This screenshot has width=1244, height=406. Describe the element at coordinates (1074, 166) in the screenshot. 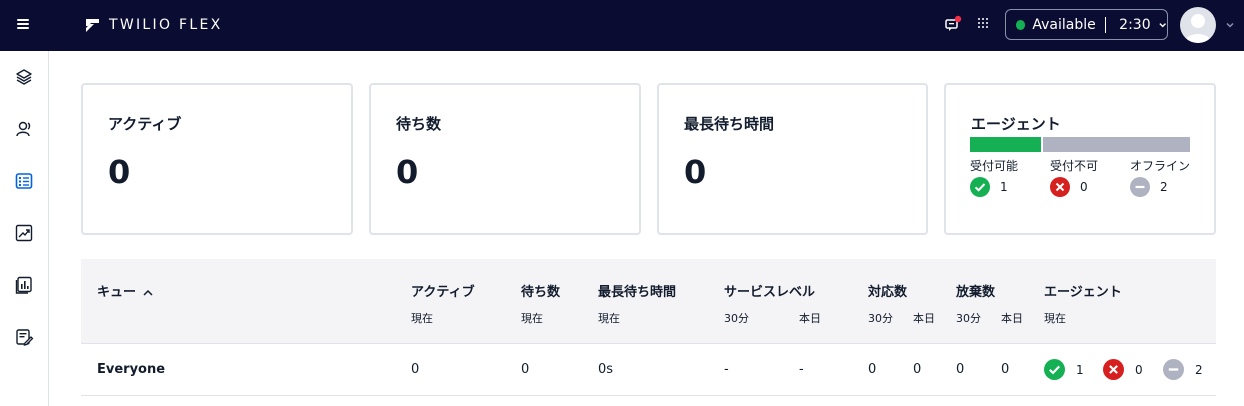

I see `legend-label: 受付不可` at that location.